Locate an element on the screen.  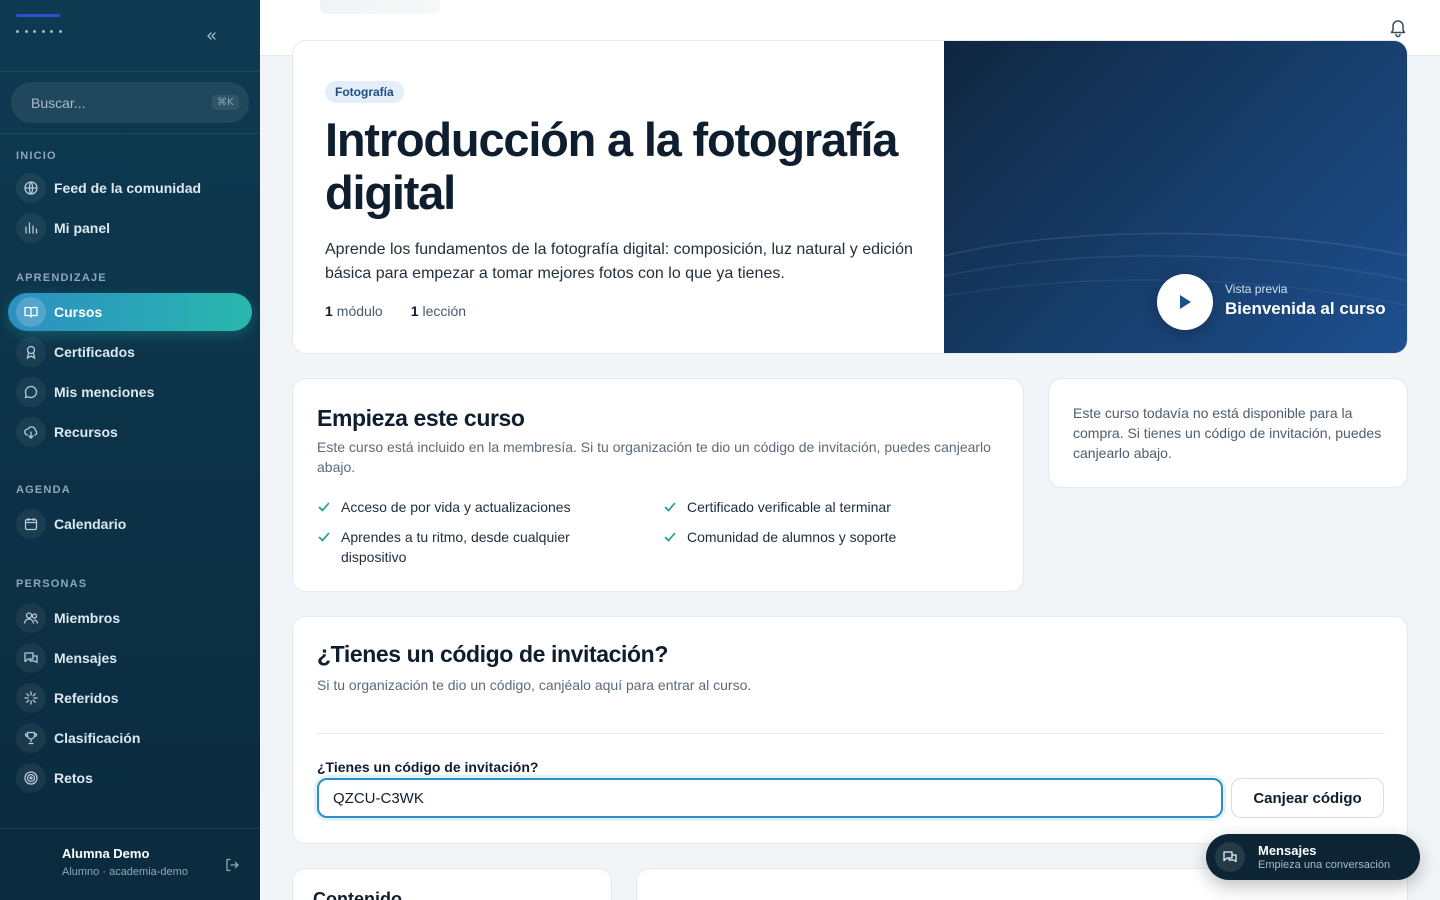
messages-widget: Mensajes Empieza una conversación is located at coordinates (1313, 857).